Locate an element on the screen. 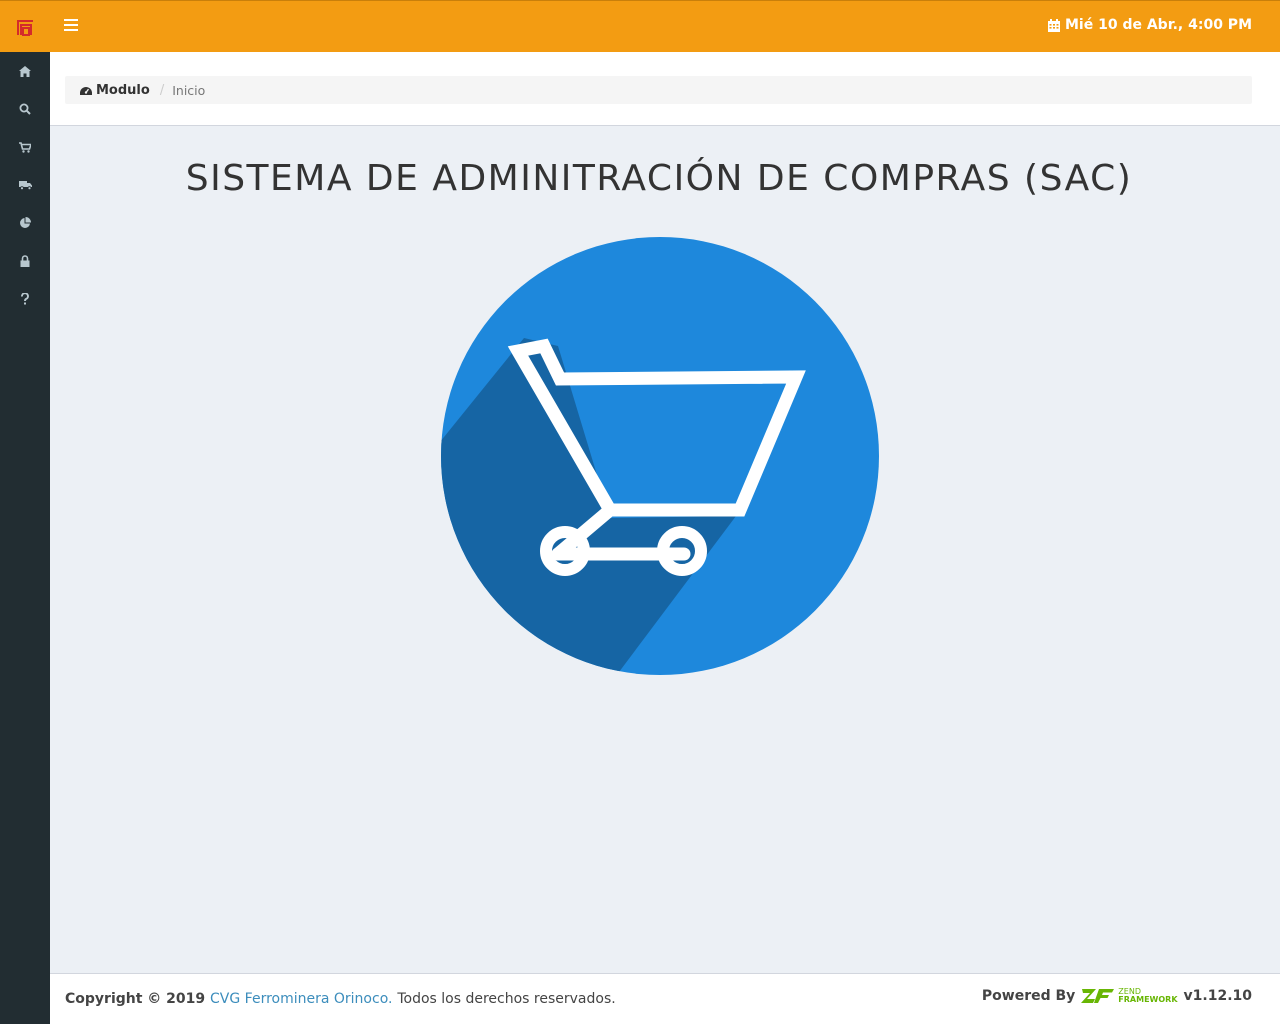 The width and height of the screenshot is (1280, 1024). sidebar-menu is located at coordinates (25, 185).